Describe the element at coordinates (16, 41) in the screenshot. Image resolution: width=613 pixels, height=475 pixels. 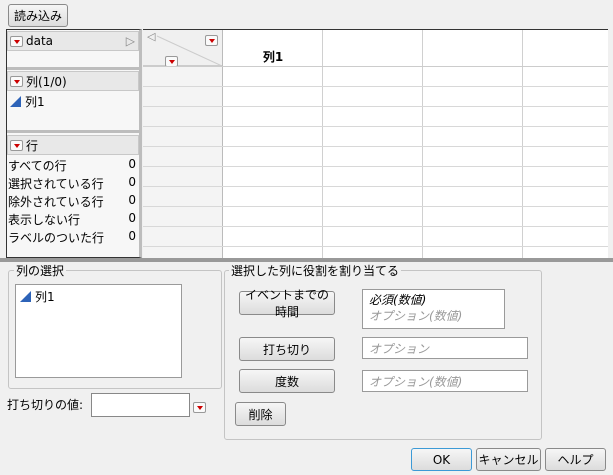
I see `table-menu-icon` at that location.